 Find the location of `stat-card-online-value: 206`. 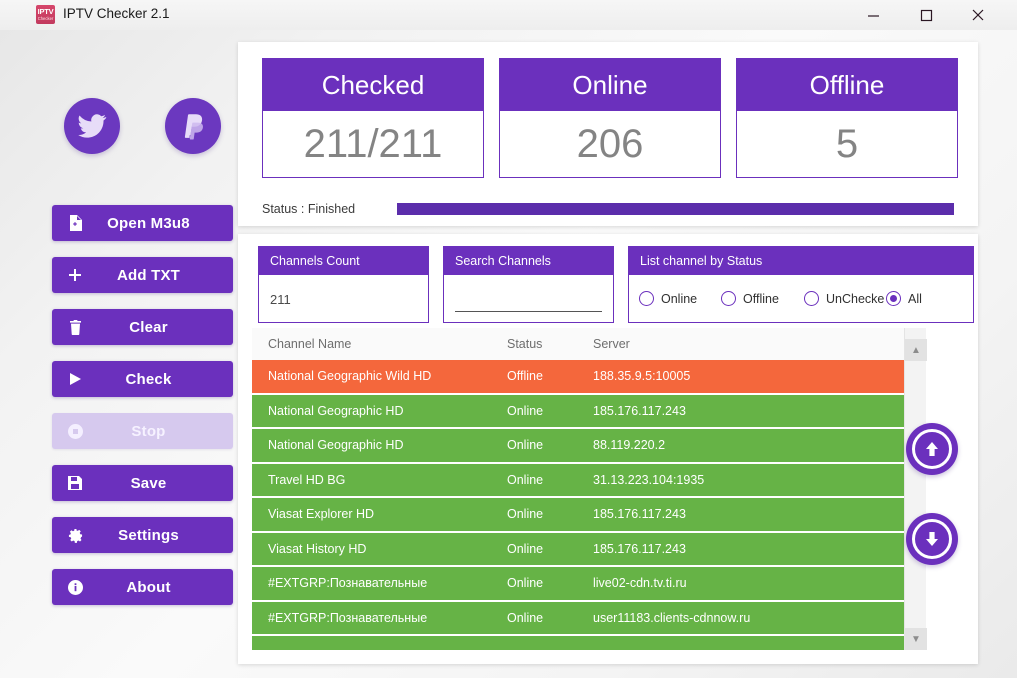

stat-card-online-value: 206 is located at coordinates (610, 143).